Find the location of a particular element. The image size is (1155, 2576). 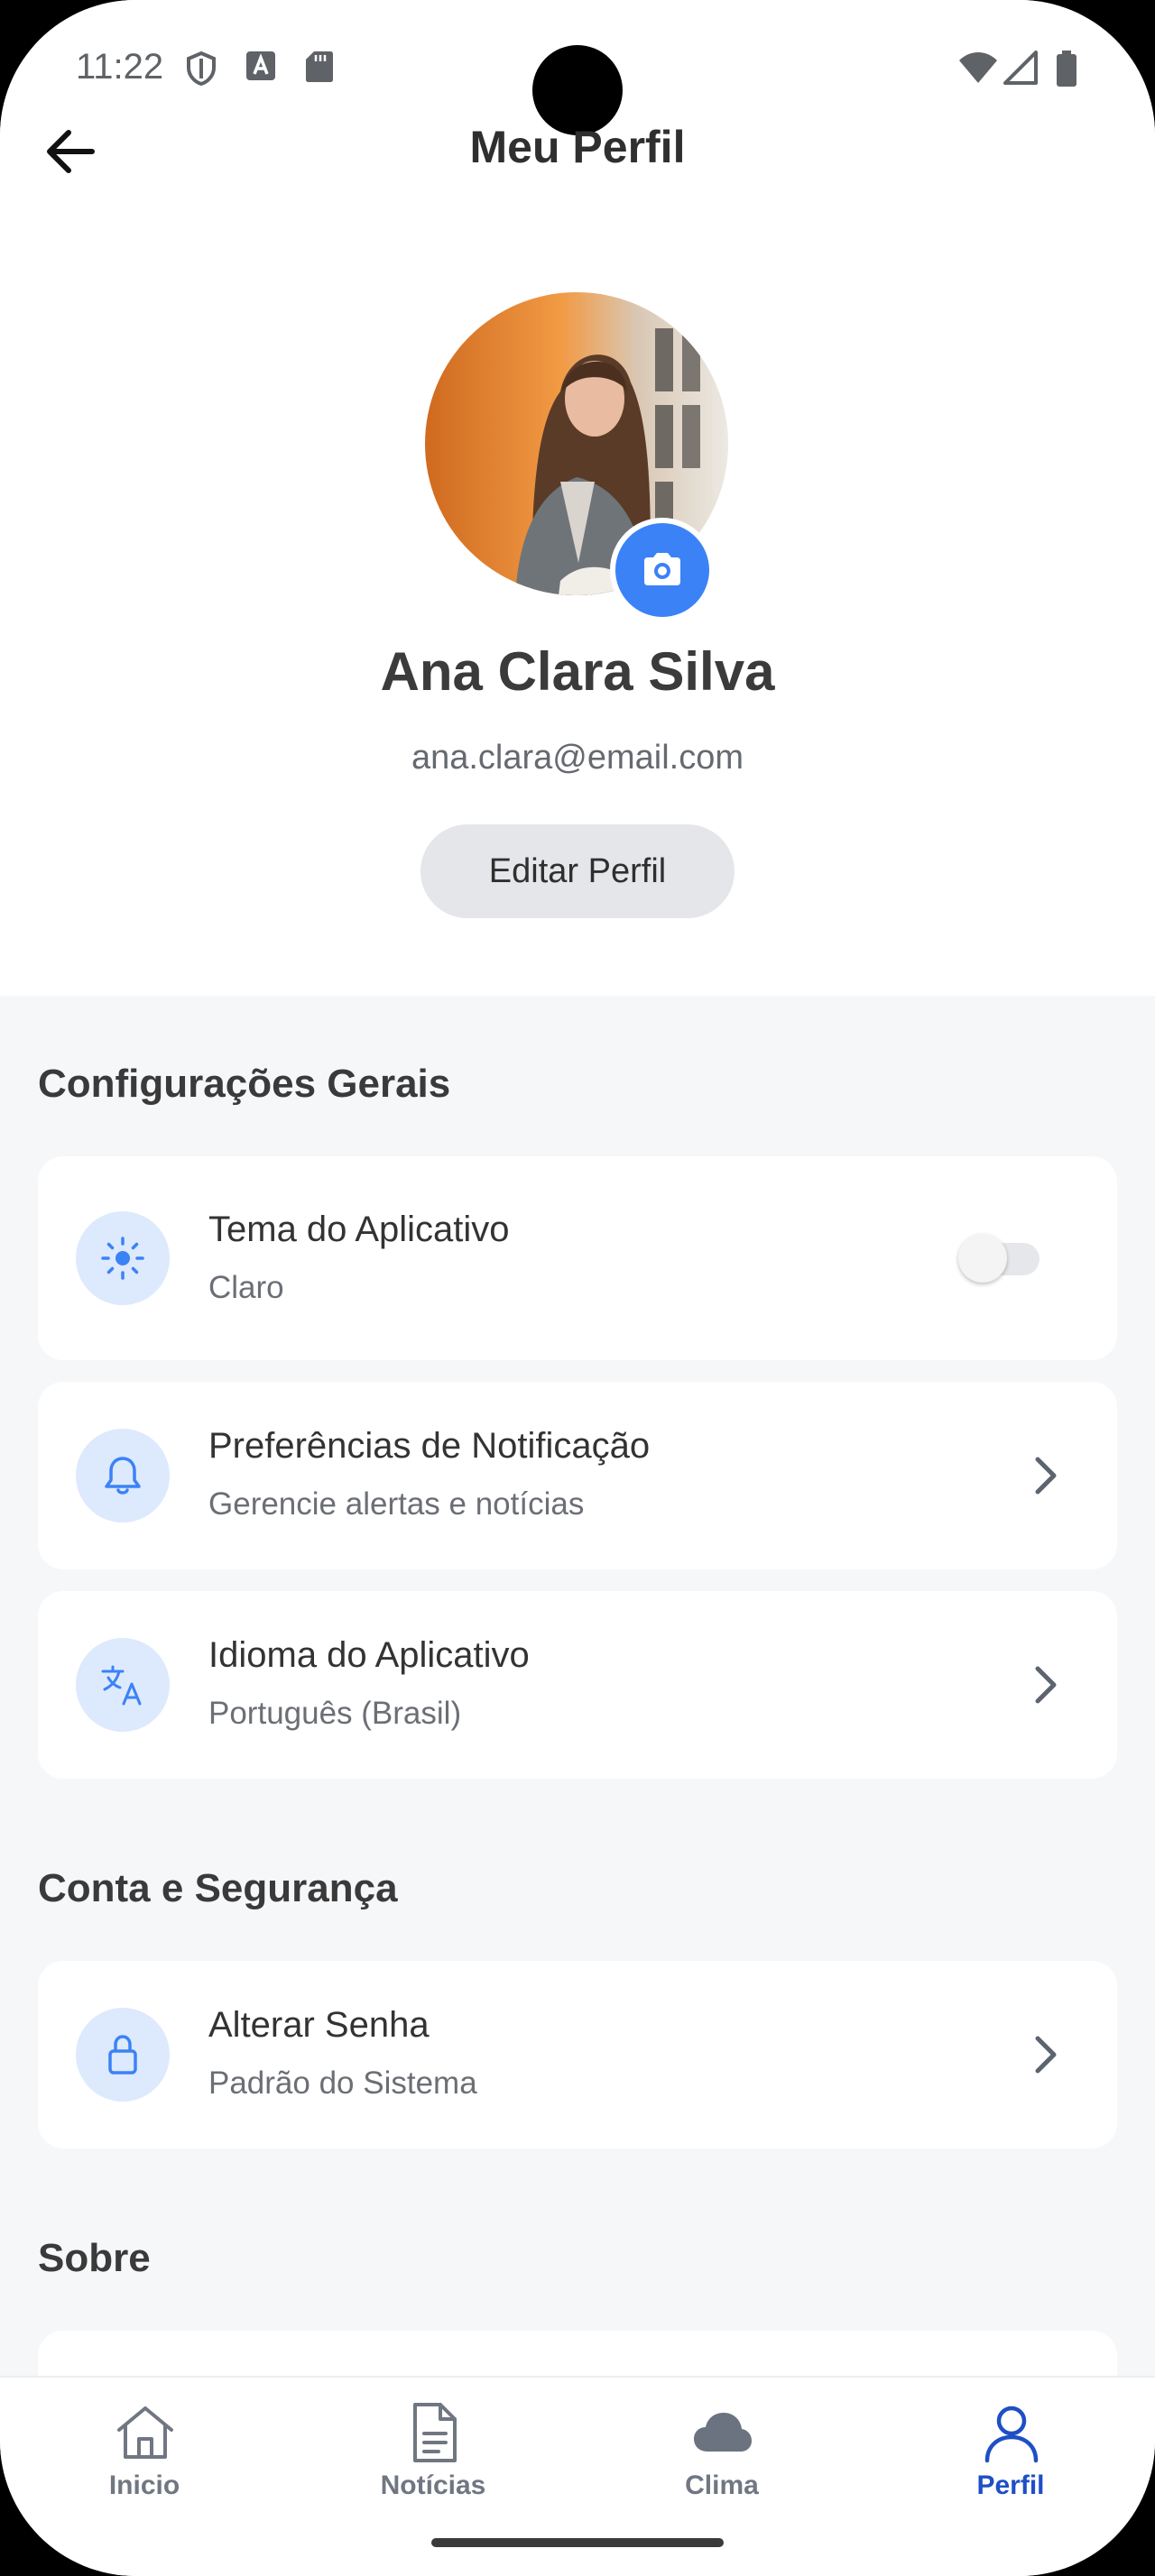

shield-icon is located at coordinates (201, 69).